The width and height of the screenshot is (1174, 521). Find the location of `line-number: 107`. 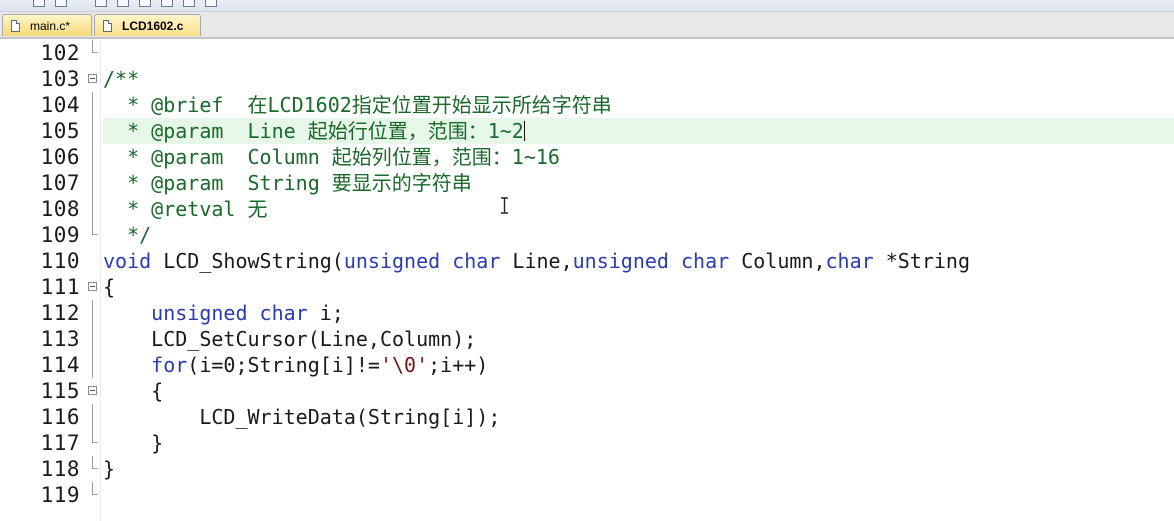

line-number: 107 is located at coordinates (60, 183).